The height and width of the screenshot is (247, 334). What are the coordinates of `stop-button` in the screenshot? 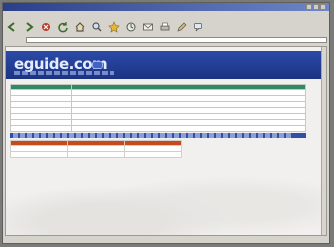 It's located at (46, 27).